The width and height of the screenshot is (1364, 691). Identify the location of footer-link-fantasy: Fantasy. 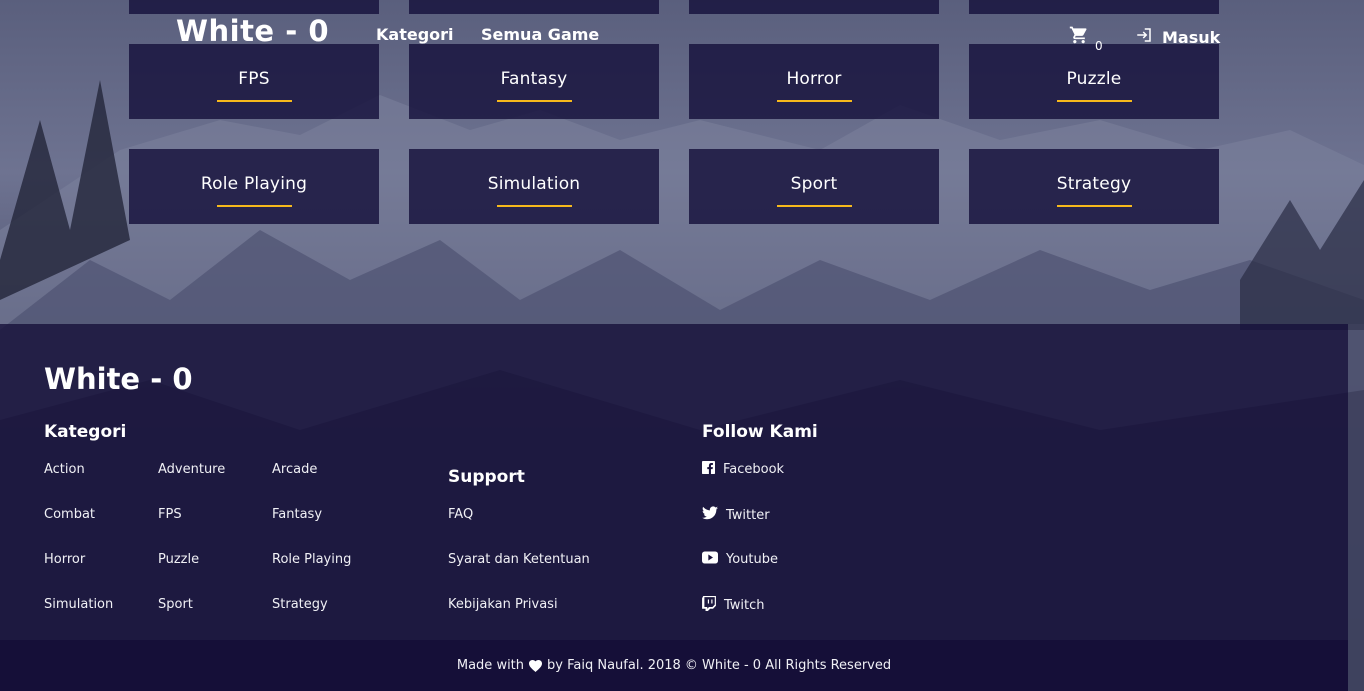
(297, 514).